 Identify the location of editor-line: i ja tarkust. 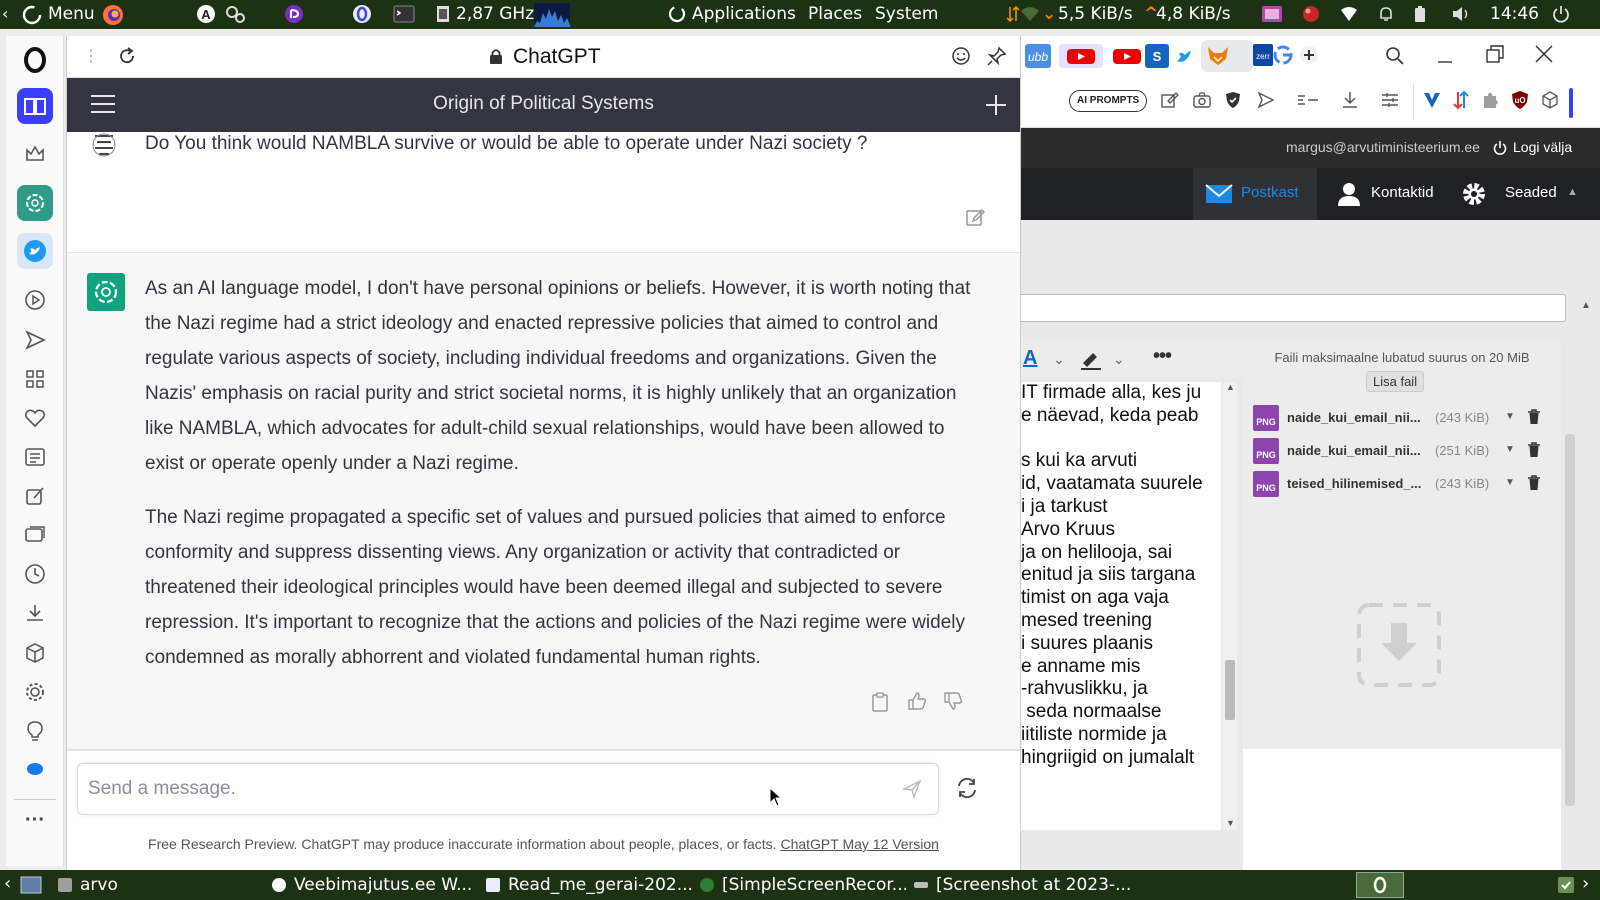
(1121, 507).